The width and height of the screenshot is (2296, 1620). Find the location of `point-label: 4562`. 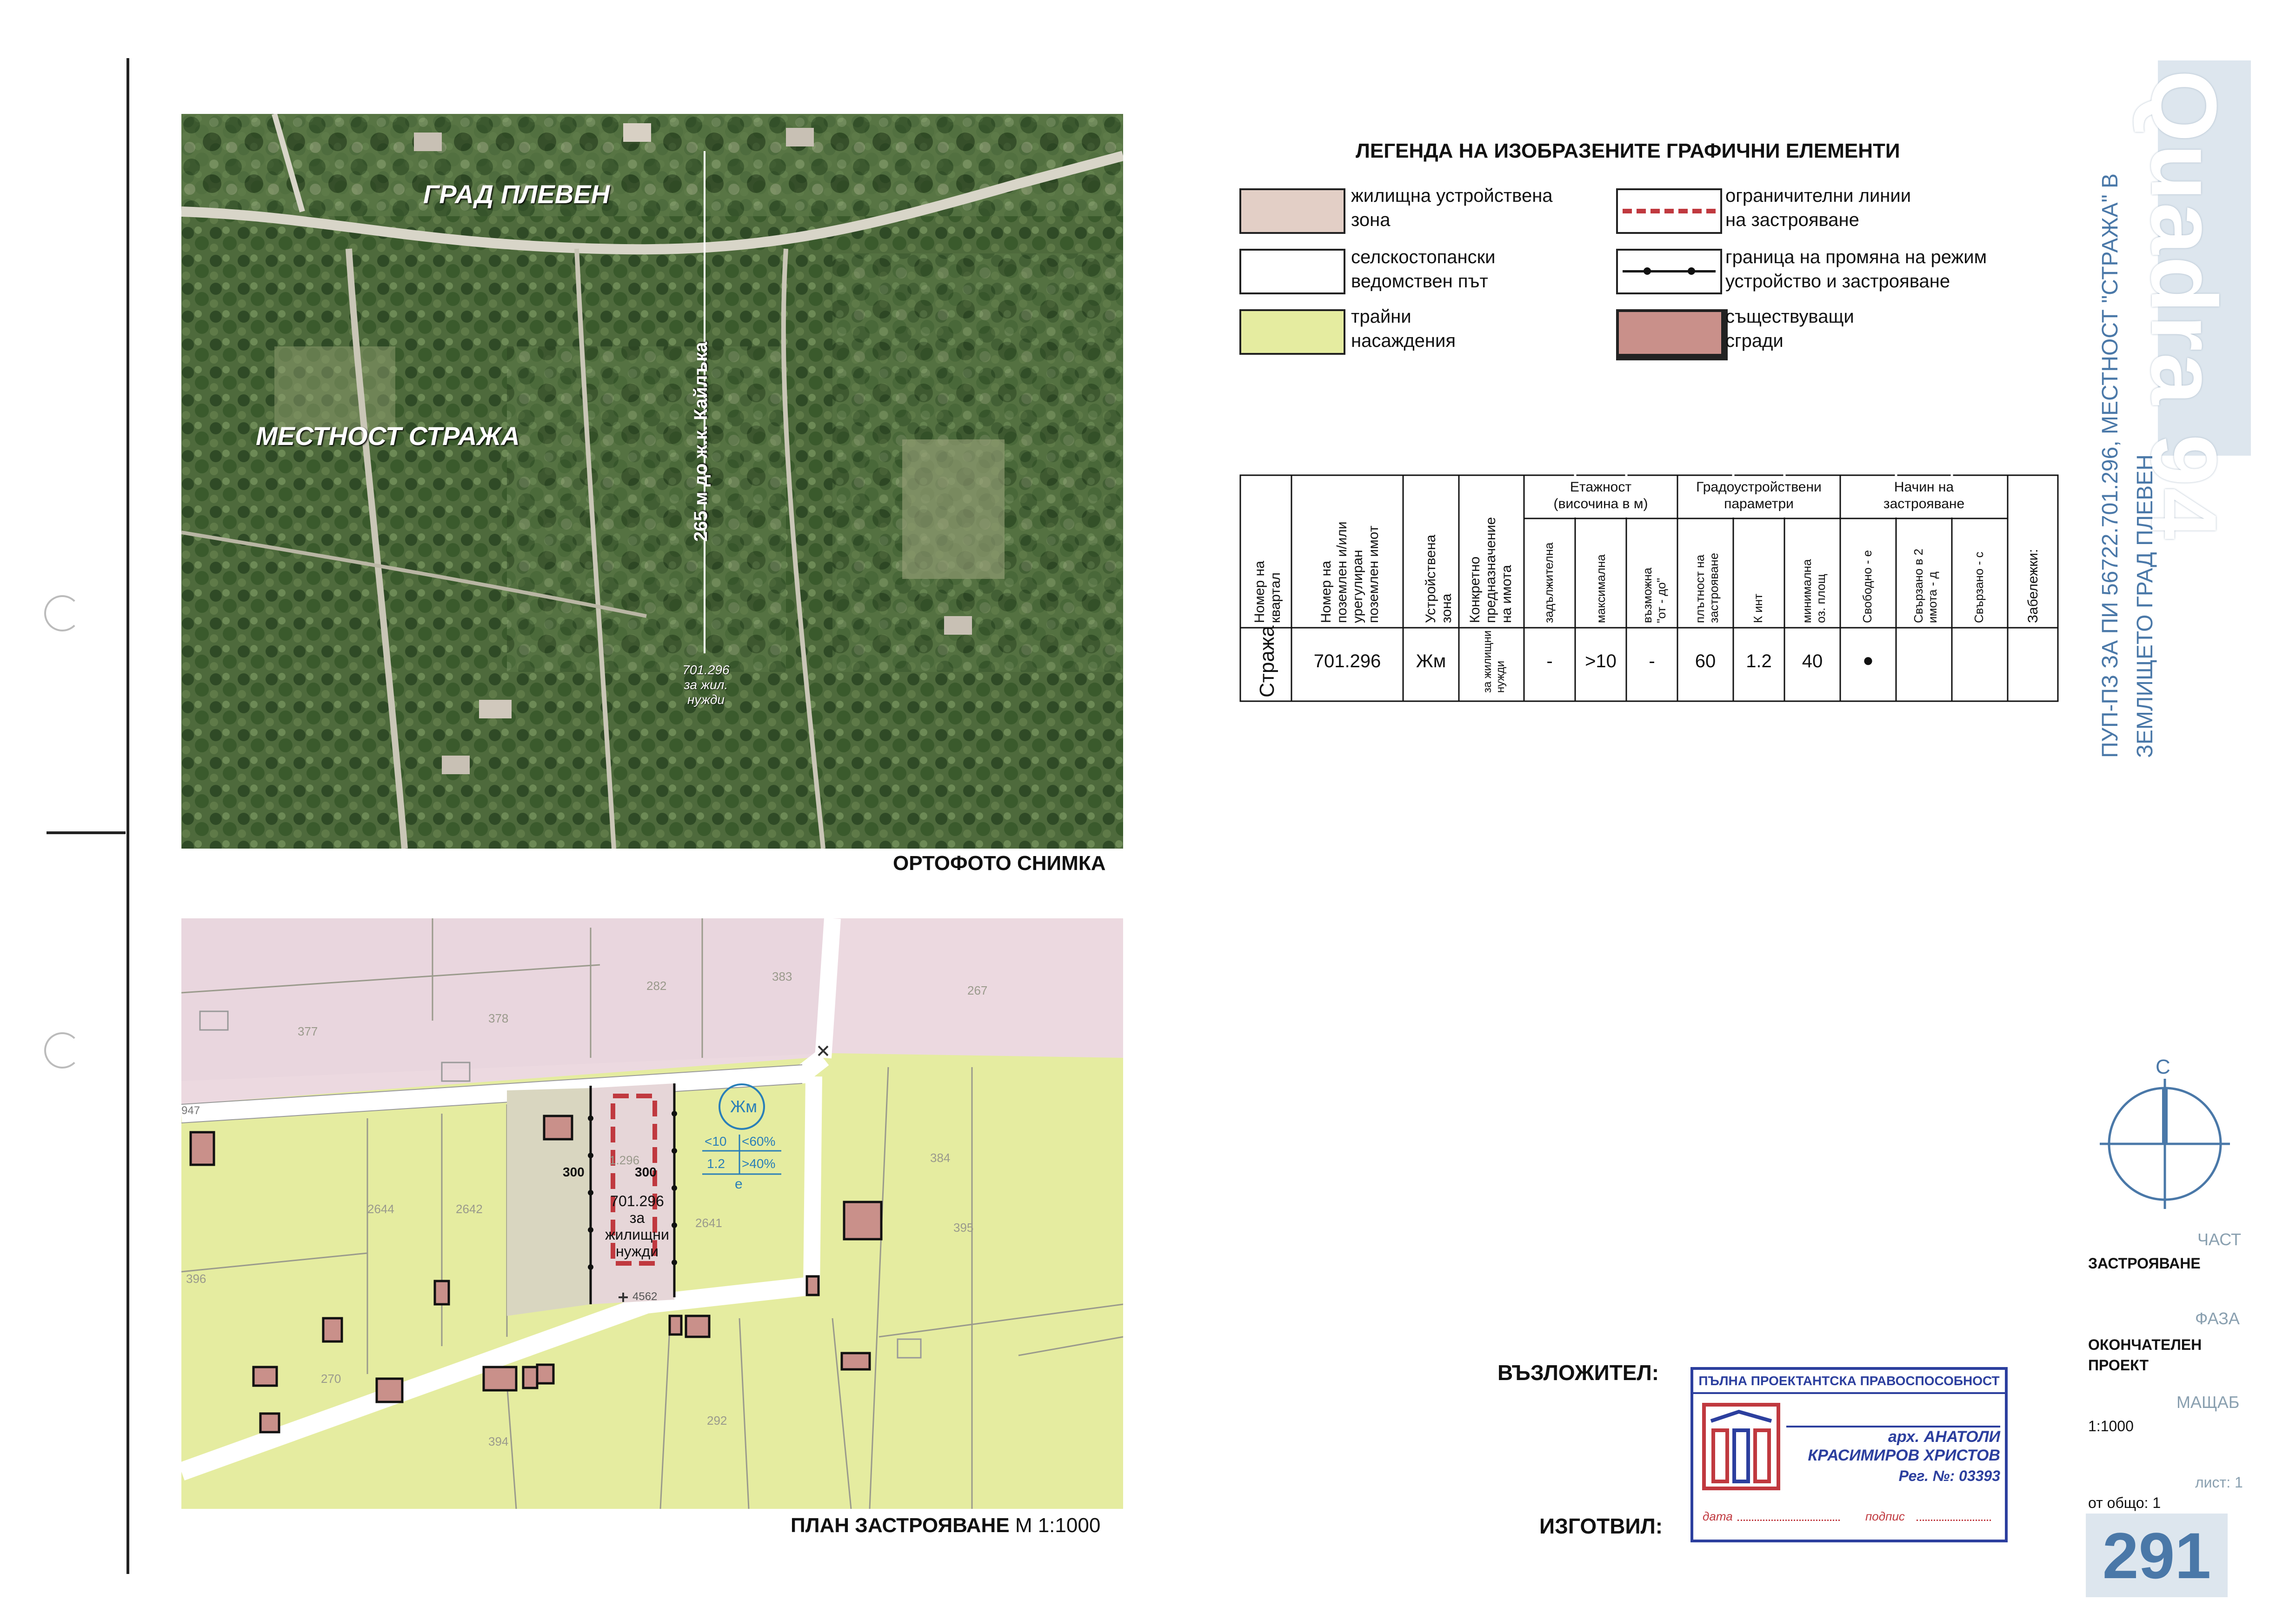

point-label: 4562 is located at coordinates (645, 1296).